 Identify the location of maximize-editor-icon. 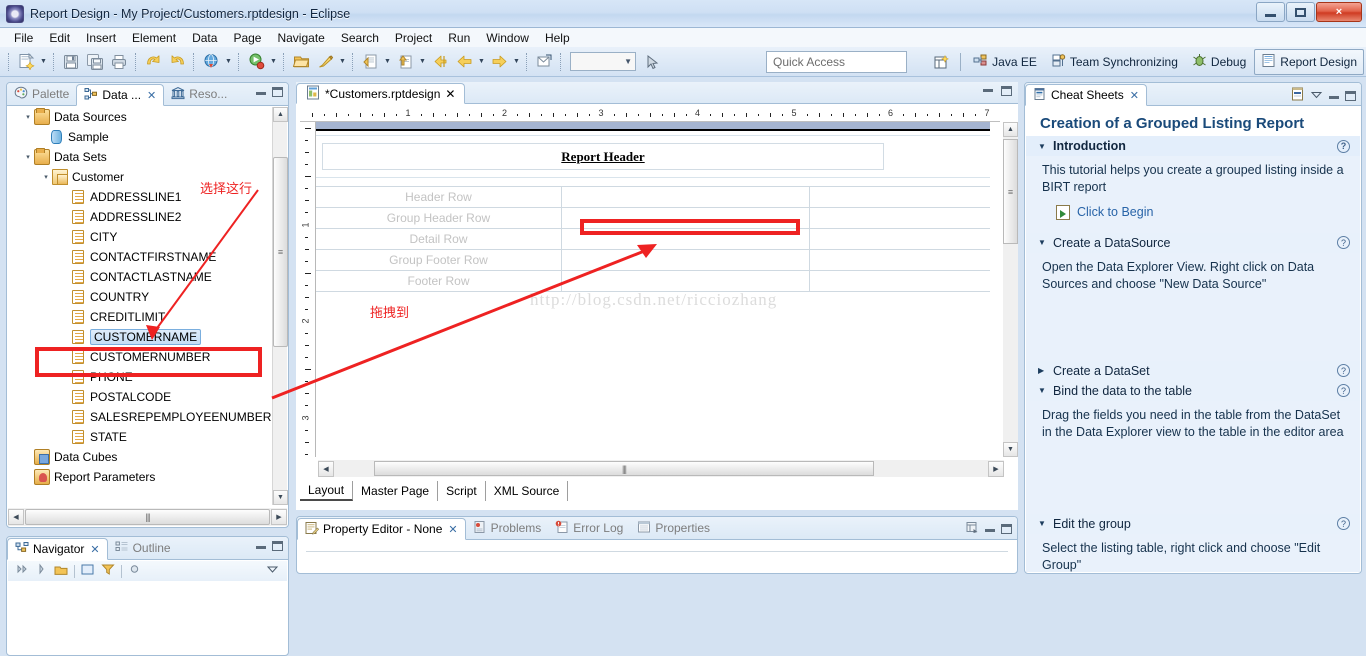
(1006, 91).